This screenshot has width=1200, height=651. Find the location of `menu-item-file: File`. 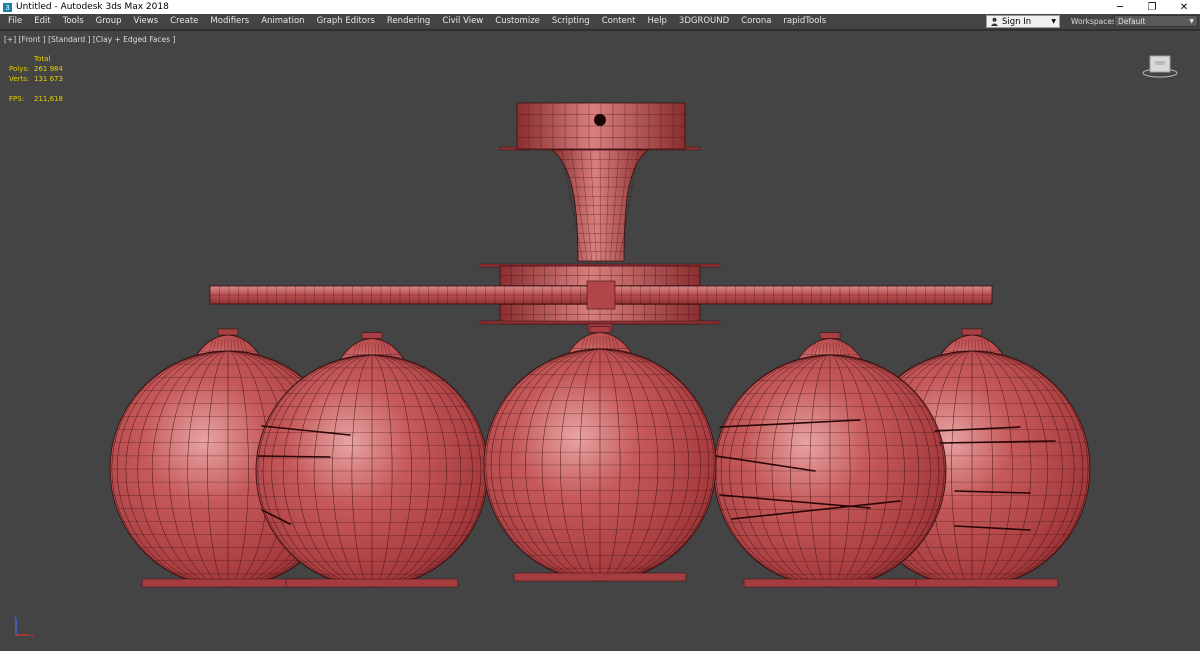

menu-item-file: File is located at coordinates (15, 21).